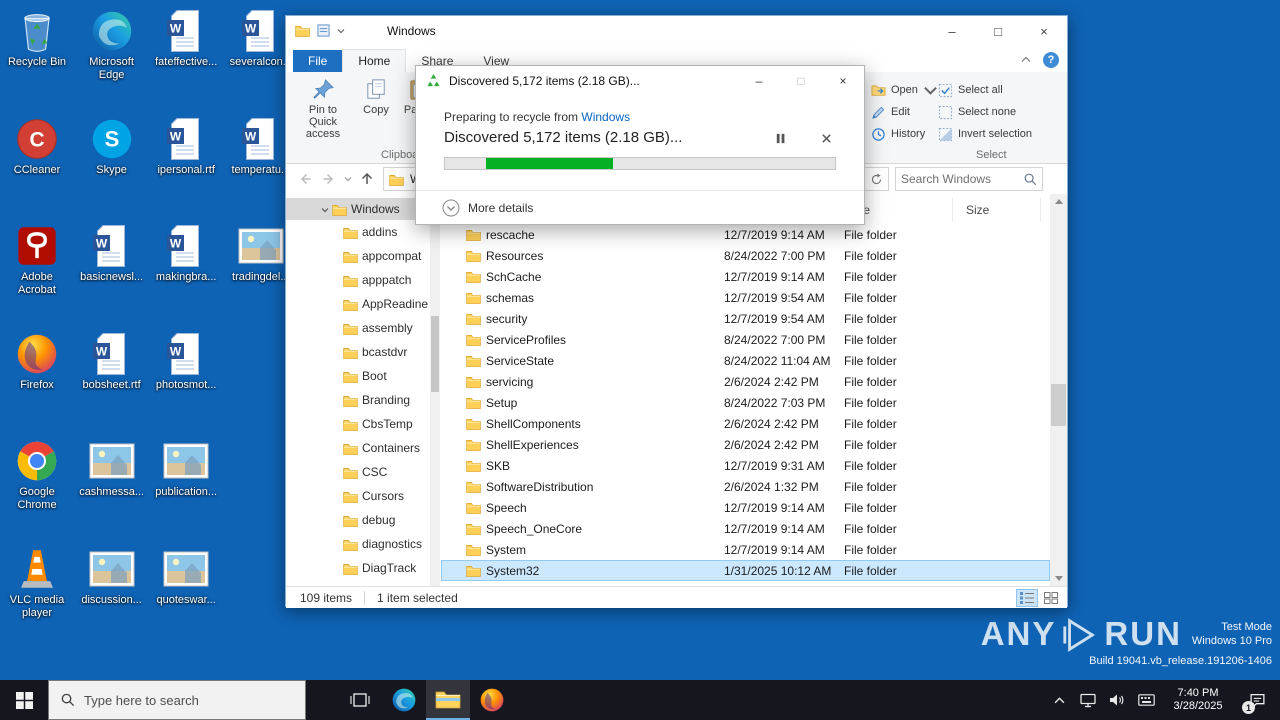 The height and width of the screenshot is (720, 1280). Describe the element at coordinates (318, 61) in the screenshot. I see `tab-file: File` at that location.